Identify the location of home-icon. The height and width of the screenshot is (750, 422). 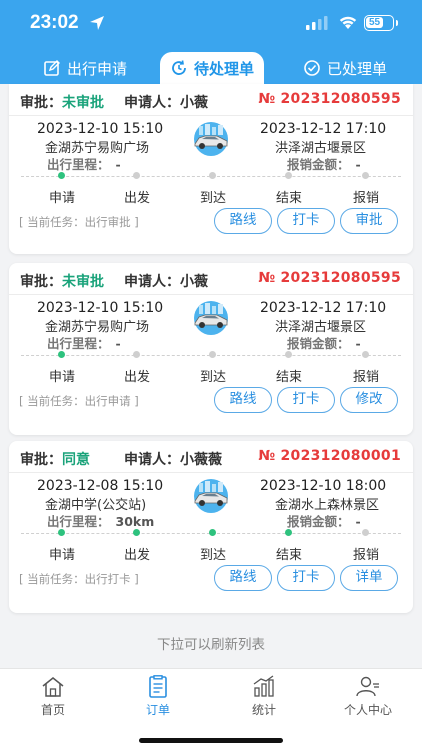
(53, 687).